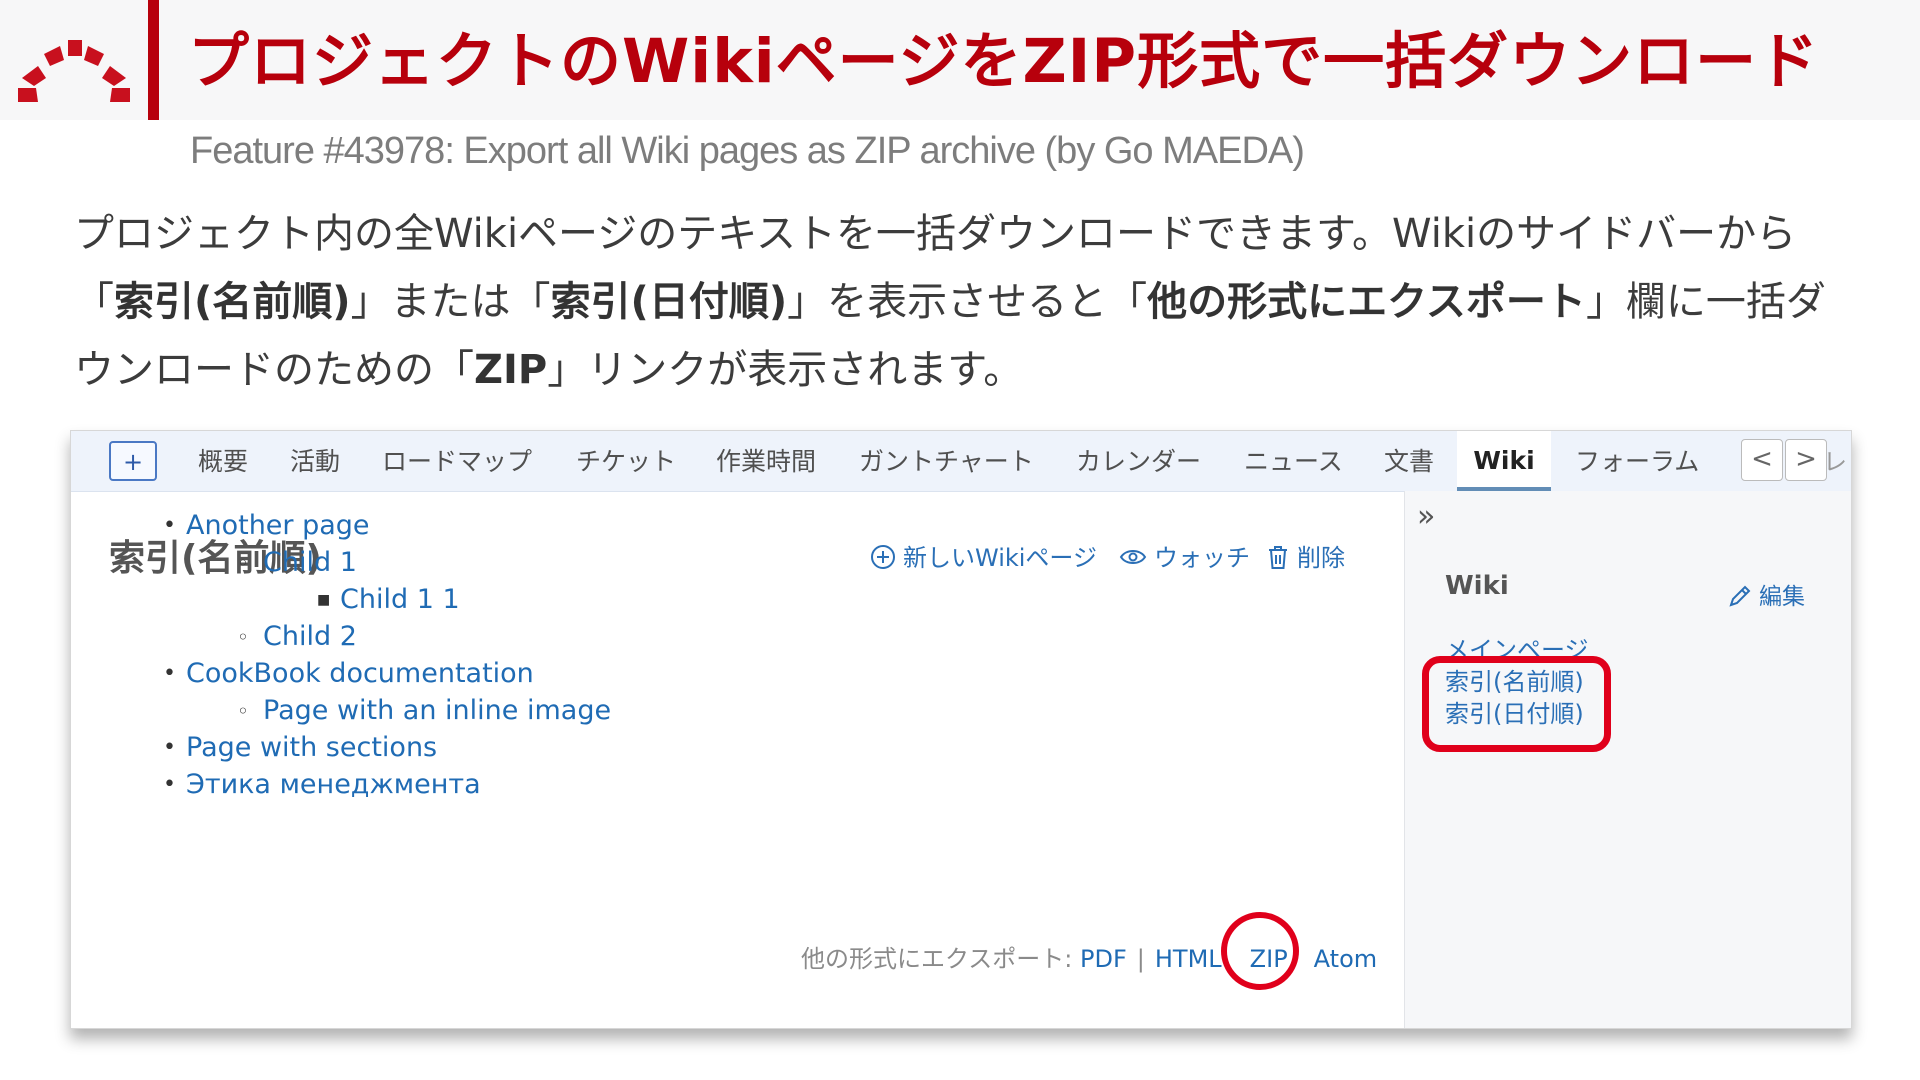  Describe the element at coordinates (153, 60) in the screenshot. I see `title-accent-bar` at that location.